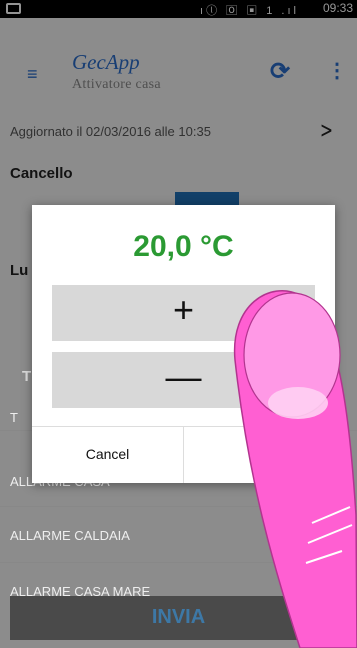  I want to click on cancel-button: Cancel, so click(107, 454).